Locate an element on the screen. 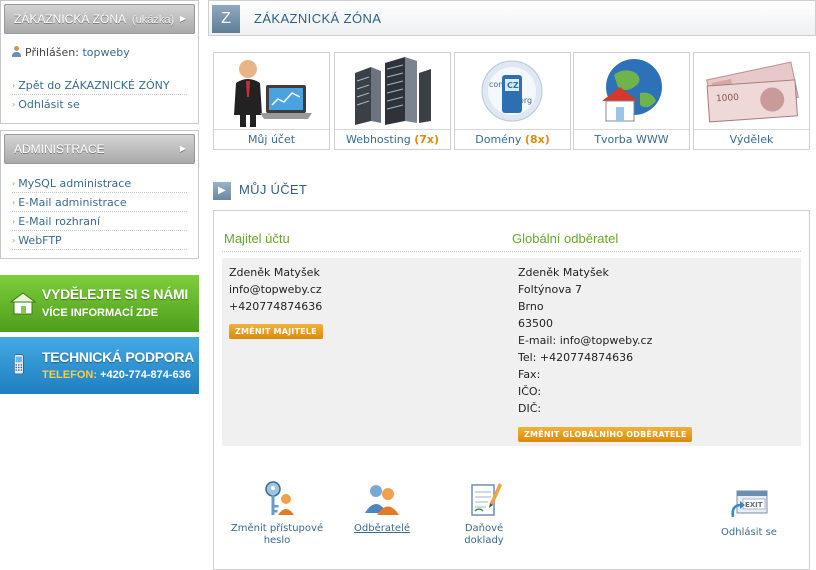 This screenshot has height=570, width=816. tax-documents-action: Daňové doklady is located at coordinates (484, 513).